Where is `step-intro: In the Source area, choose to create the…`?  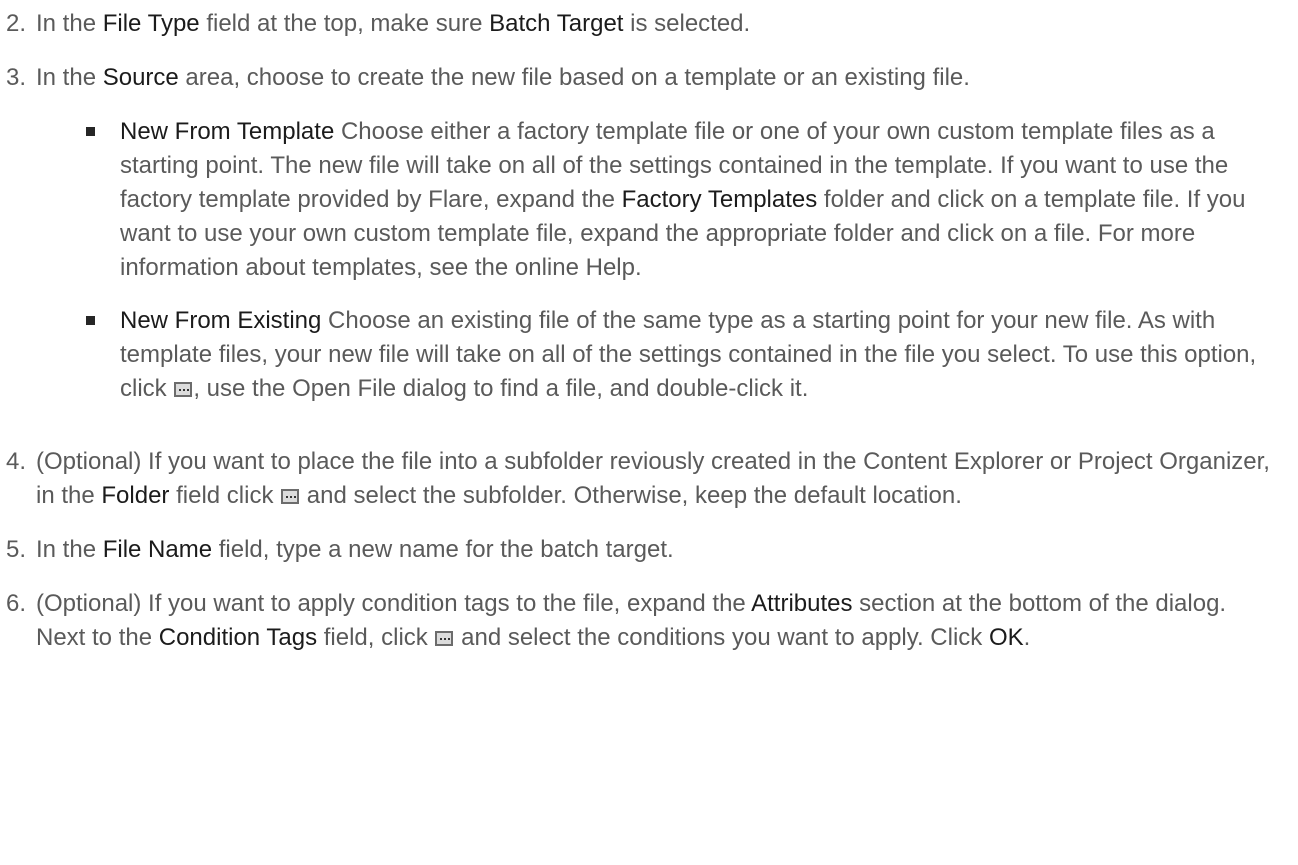
step-intro: In the Source area, choose to create the… is located at coordinates (658, 78).